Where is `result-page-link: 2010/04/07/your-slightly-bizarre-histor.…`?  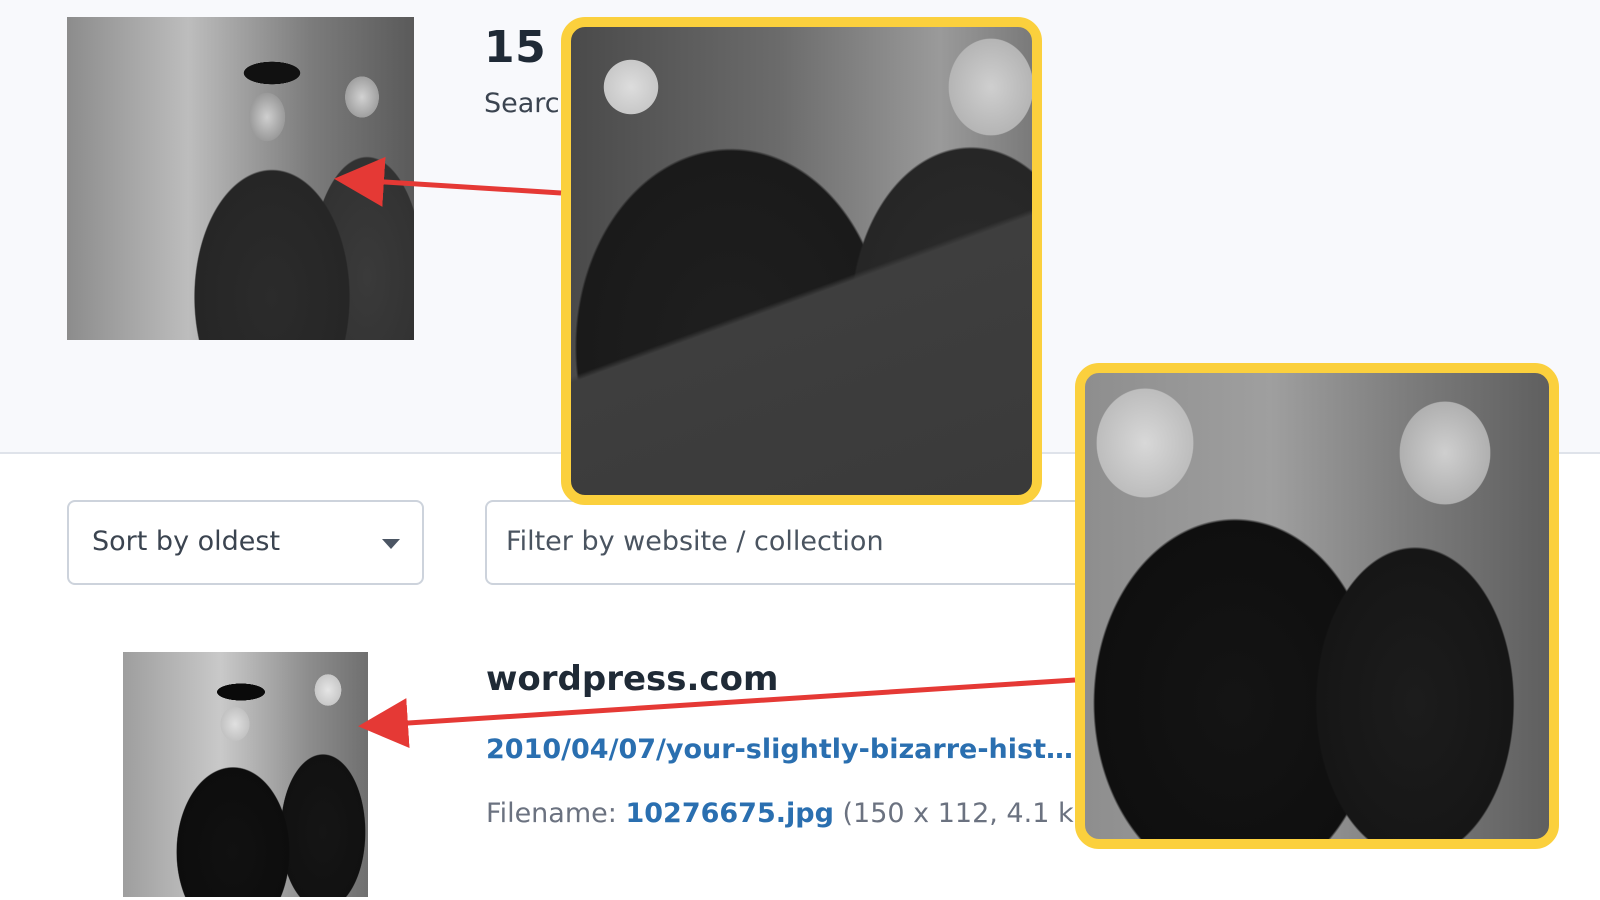 result-page-link: 2010/04/07/your-slightly-bizarre-histor.… is located at coordinates (781, 749).